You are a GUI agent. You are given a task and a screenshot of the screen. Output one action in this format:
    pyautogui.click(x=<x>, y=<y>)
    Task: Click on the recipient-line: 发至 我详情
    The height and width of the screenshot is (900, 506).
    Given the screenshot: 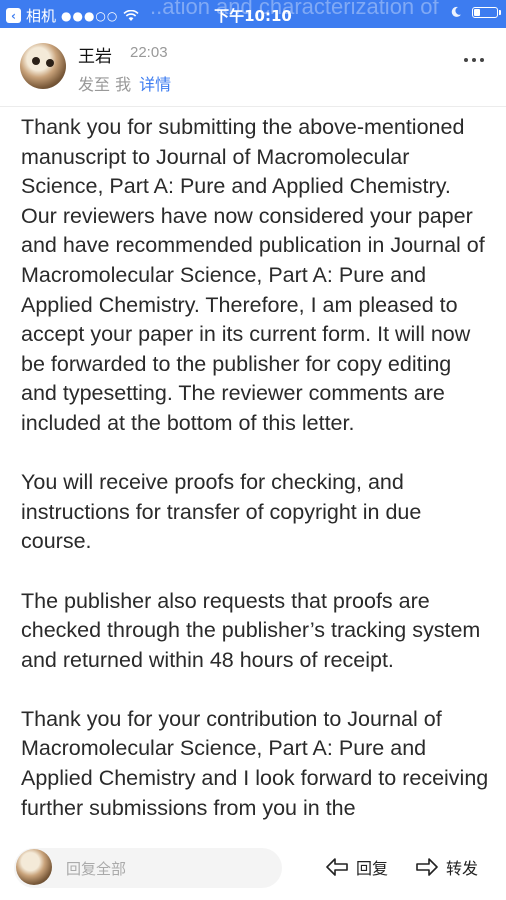 What is the action you would take?
    pyautogui.click(x=124, y=83)
    